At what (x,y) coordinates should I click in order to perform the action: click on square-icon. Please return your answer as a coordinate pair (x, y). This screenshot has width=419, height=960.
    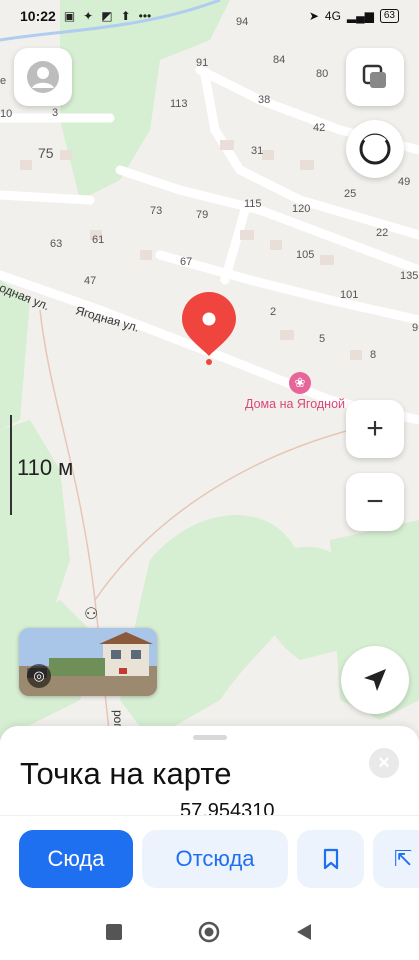
    Looking at the image, I should click on (114, 932).